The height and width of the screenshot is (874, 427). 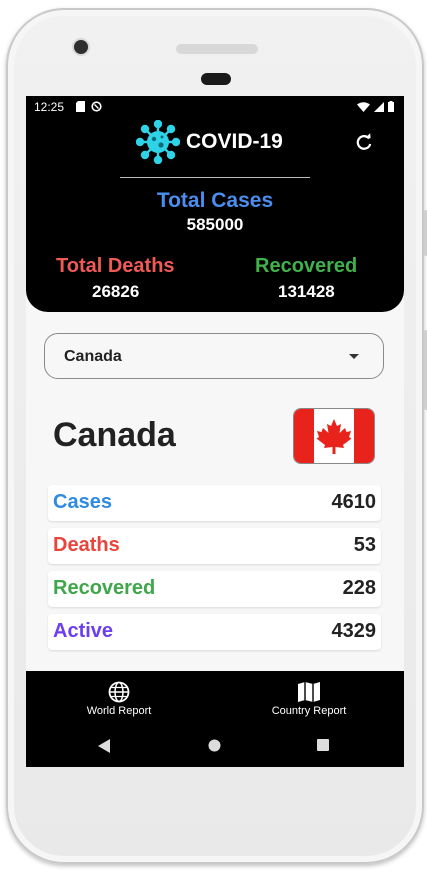 I want to click on nav-world-report-label: World Report, so click(x=119, y=711).